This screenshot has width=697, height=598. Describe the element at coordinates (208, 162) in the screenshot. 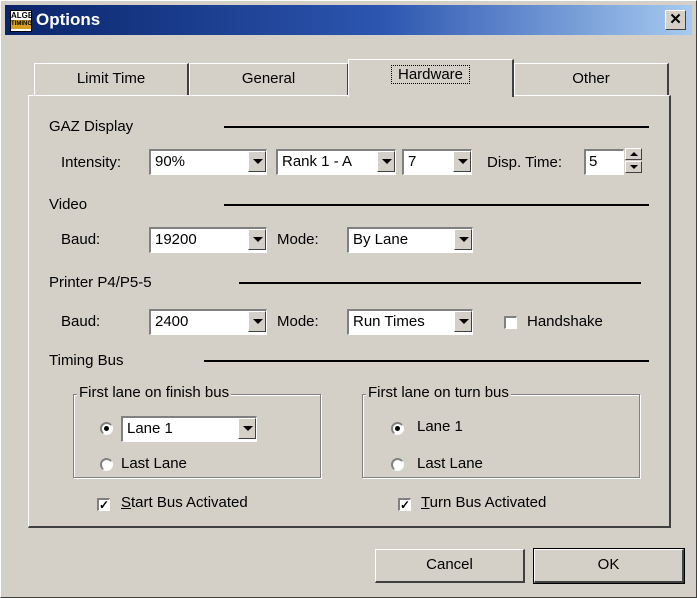

I see `intensity-select: 90%` at that location.